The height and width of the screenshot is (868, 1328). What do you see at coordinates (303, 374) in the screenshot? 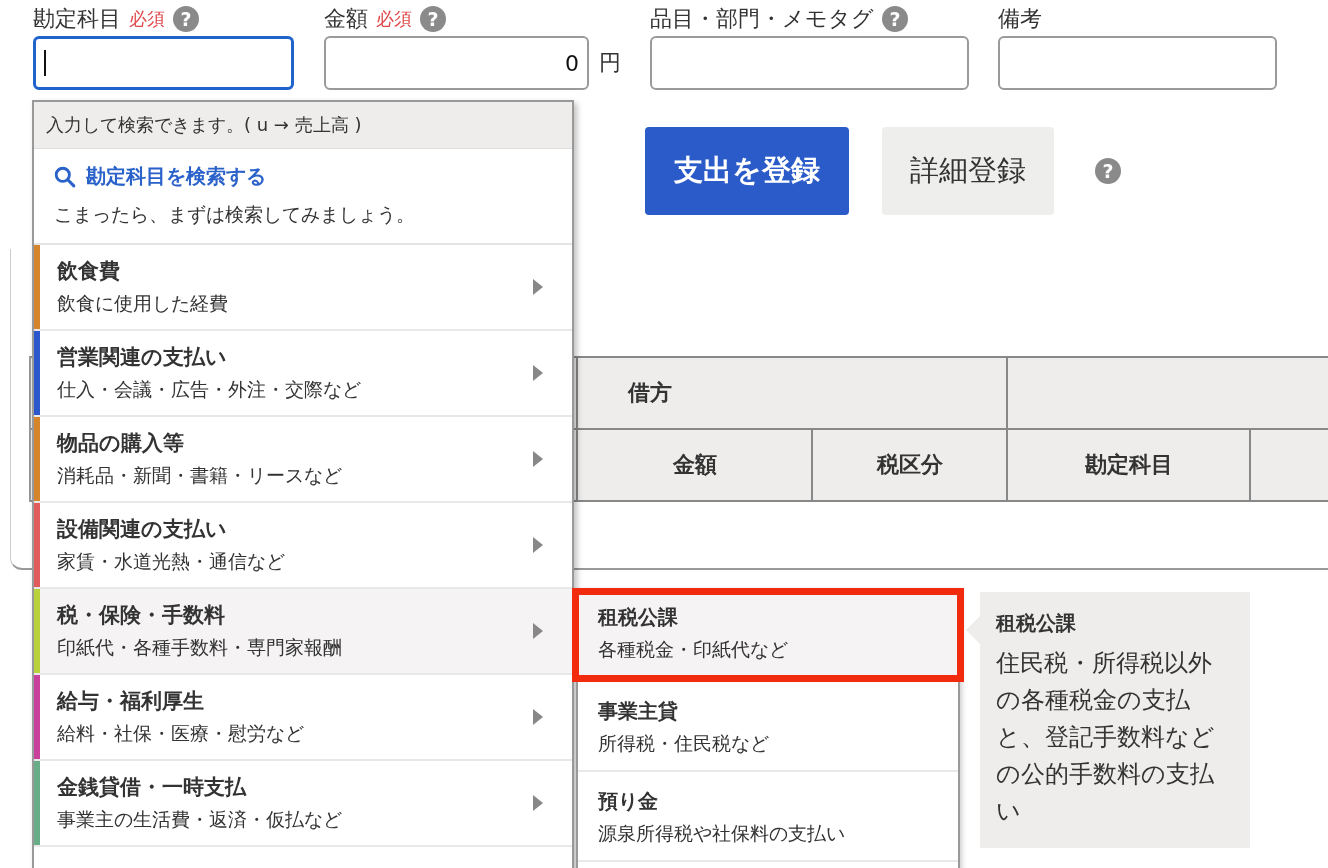
I see `category-item: 営業関連の支払い 仕入・会議・広告・外注・交際など` at bounding box center [303, 374].